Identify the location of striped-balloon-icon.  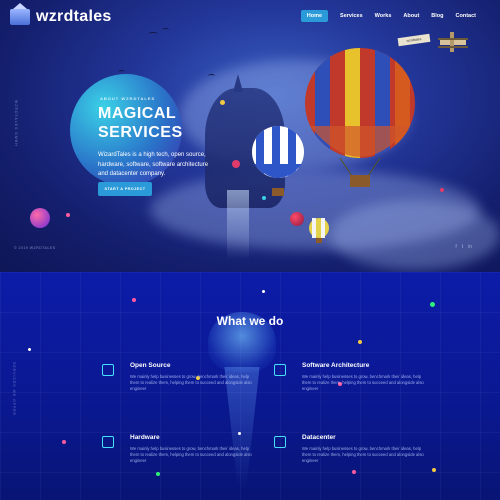
(278, 161).